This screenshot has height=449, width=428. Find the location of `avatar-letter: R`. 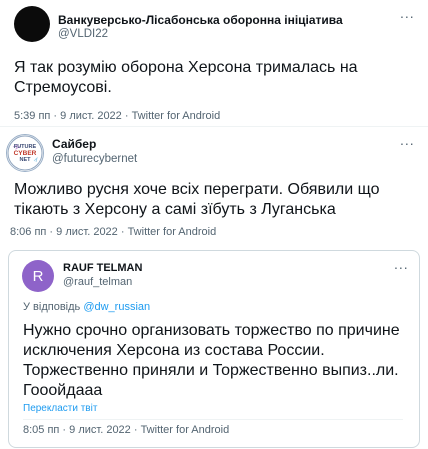

avatar-letter: R is located at coordinates (38, 276).